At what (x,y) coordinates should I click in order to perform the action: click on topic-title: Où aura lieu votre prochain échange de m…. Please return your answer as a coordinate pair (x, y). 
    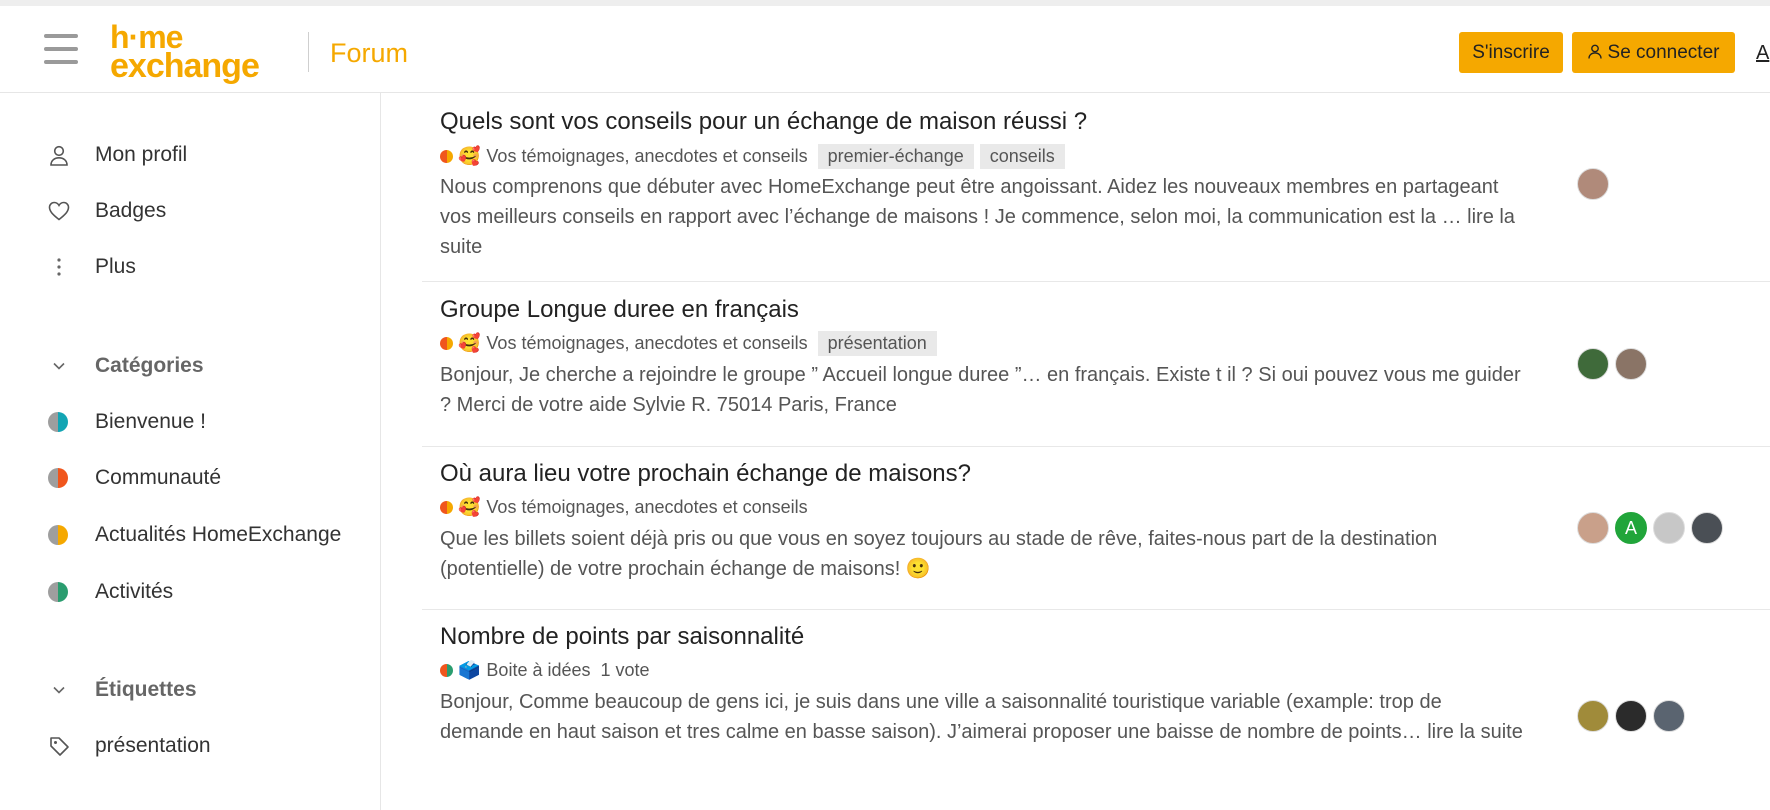
    Looking at the image, I should click on (705, 474).